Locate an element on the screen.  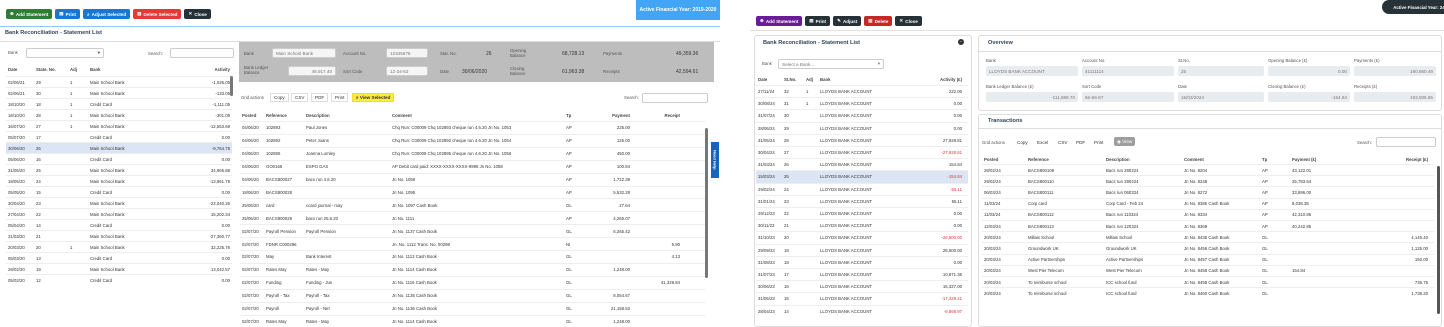
table-row: 05/05/20 15 Credit Card 0.00 is located at coordinates (119, 191).